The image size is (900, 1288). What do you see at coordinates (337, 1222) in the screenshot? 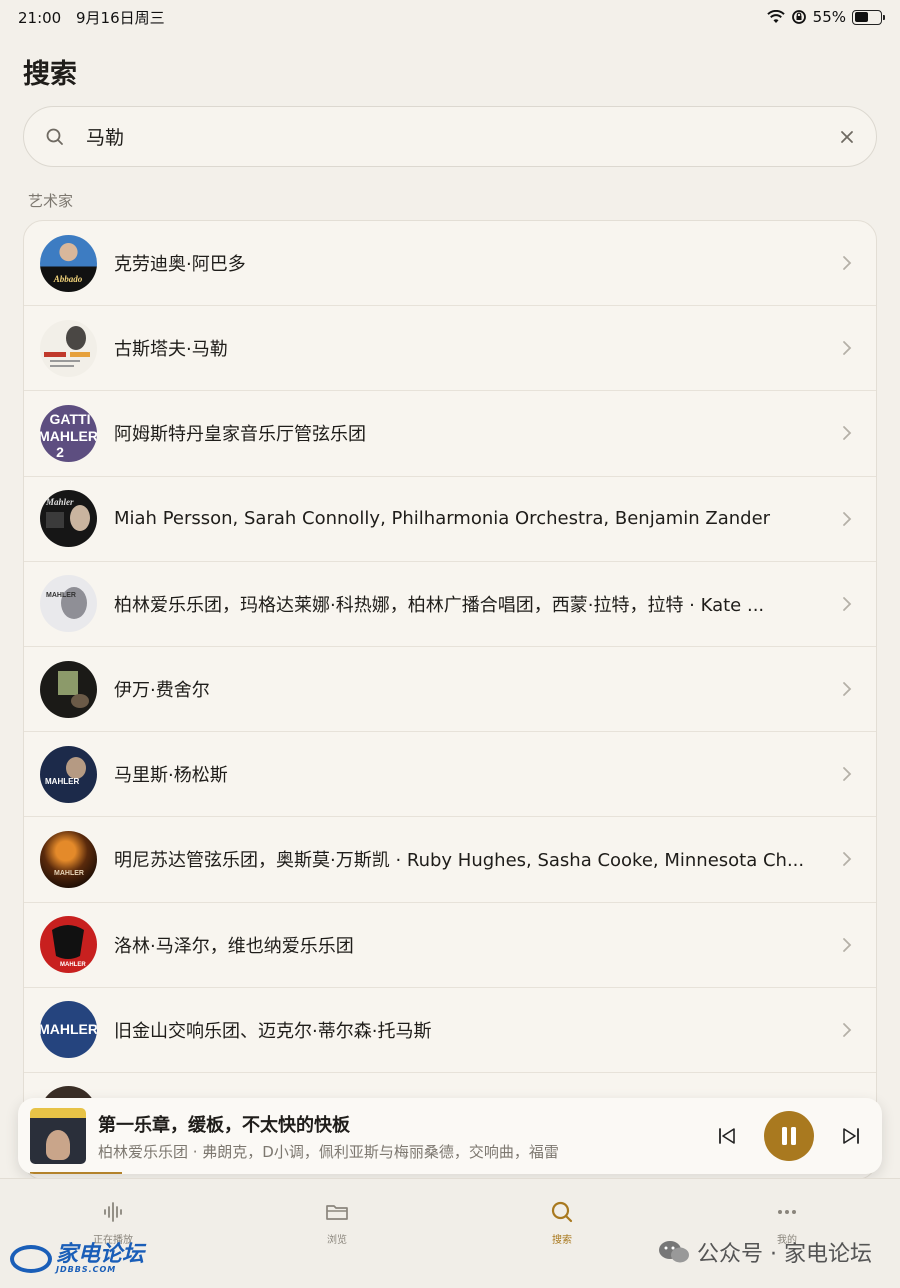
I see `tab-browse: 浏览` at bounding box center [337, 1222].